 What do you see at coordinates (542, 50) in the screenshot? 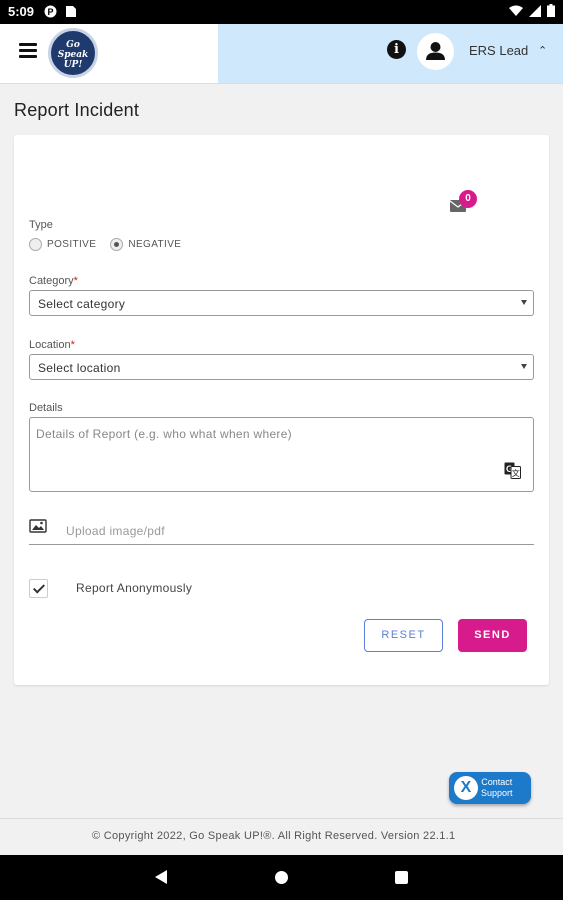
I see `chevron-up-icon: ⌃` at bounding box center [542, 50].